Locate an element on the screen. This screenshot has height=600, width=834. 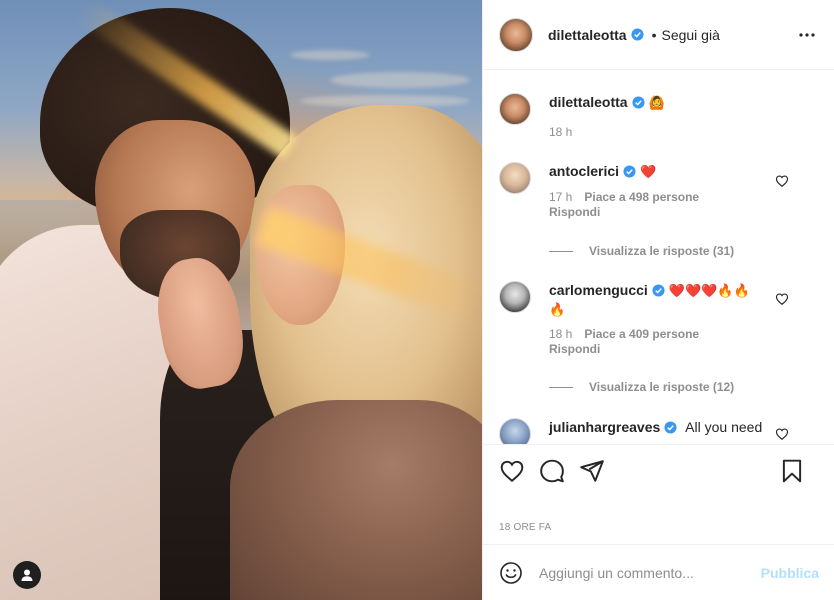
comment-icon is located at coordinates (552, 471).